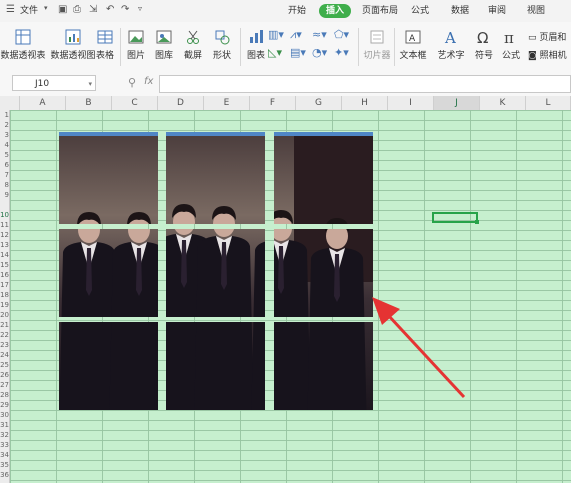 The height and width of the screenshot is (483, 571). What do you see at coordinates (4, 395) in the screenshot?
I see `row-header: 28` at bounding box center [4, 395].